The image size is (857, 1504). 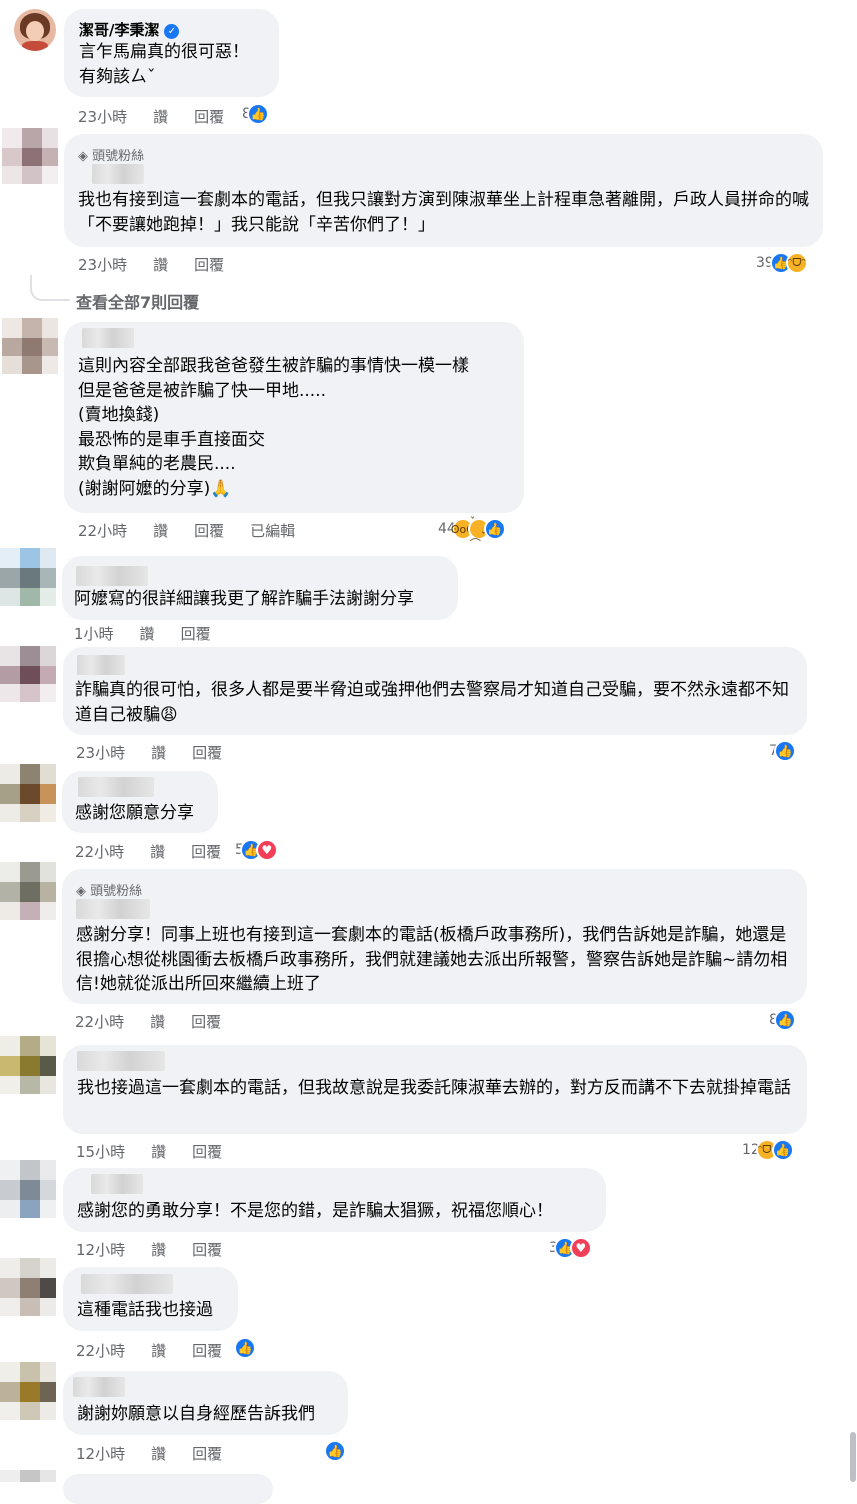 What do you see at coordinates (196, 1414) in the screenshot?
I see `comment-text: 謝謝妳願意以自身經歷告訴我們` at bounding box center [196, 1414].